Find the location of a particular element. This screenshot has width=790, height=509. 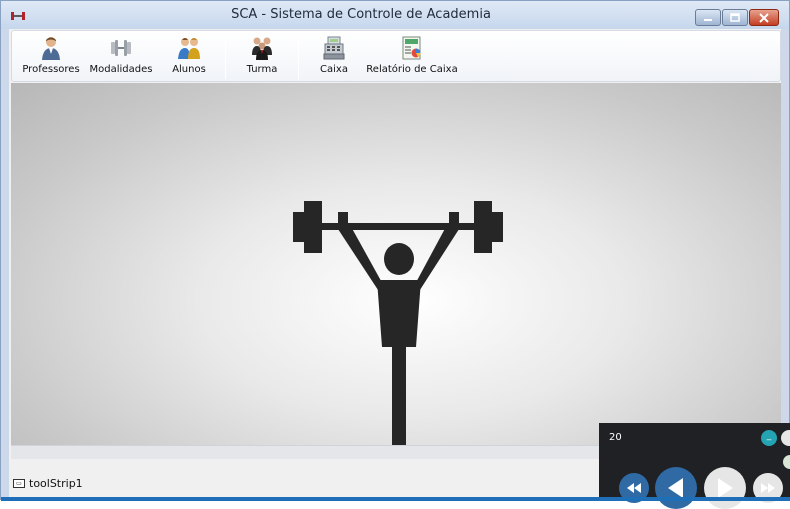

media-play-button is located at coordinates (725, 488).